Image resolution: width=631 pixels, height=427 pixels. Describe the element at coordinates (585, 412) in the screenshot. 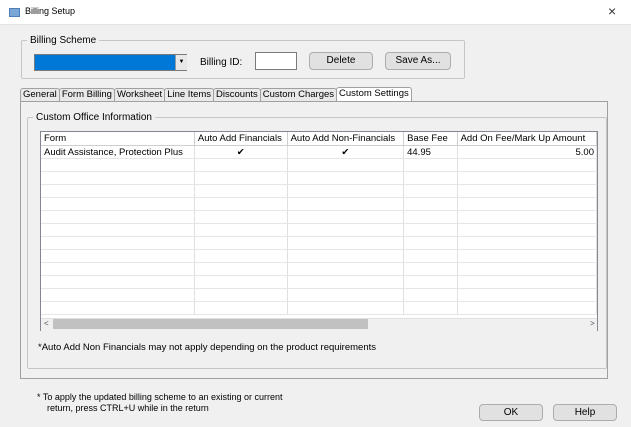

I see `help-button: Help` at that location.